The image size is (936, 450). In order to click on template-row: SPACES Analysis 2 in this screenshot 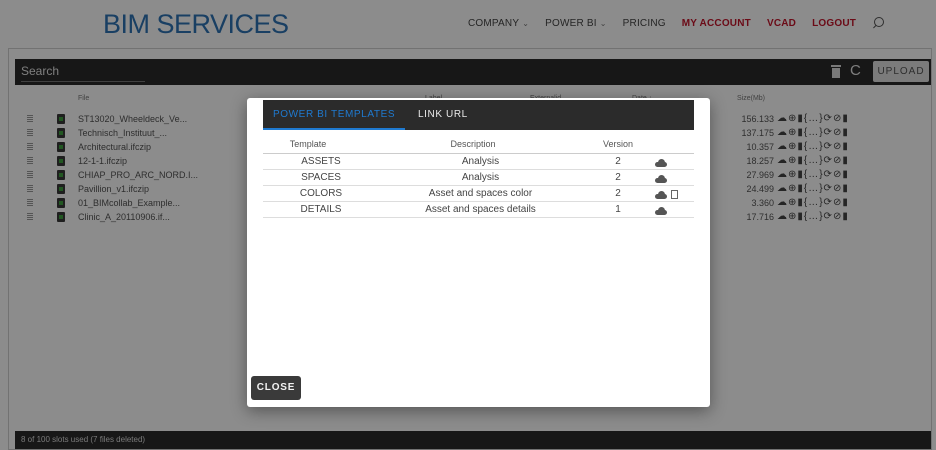, I will do `click(478, 178)`.